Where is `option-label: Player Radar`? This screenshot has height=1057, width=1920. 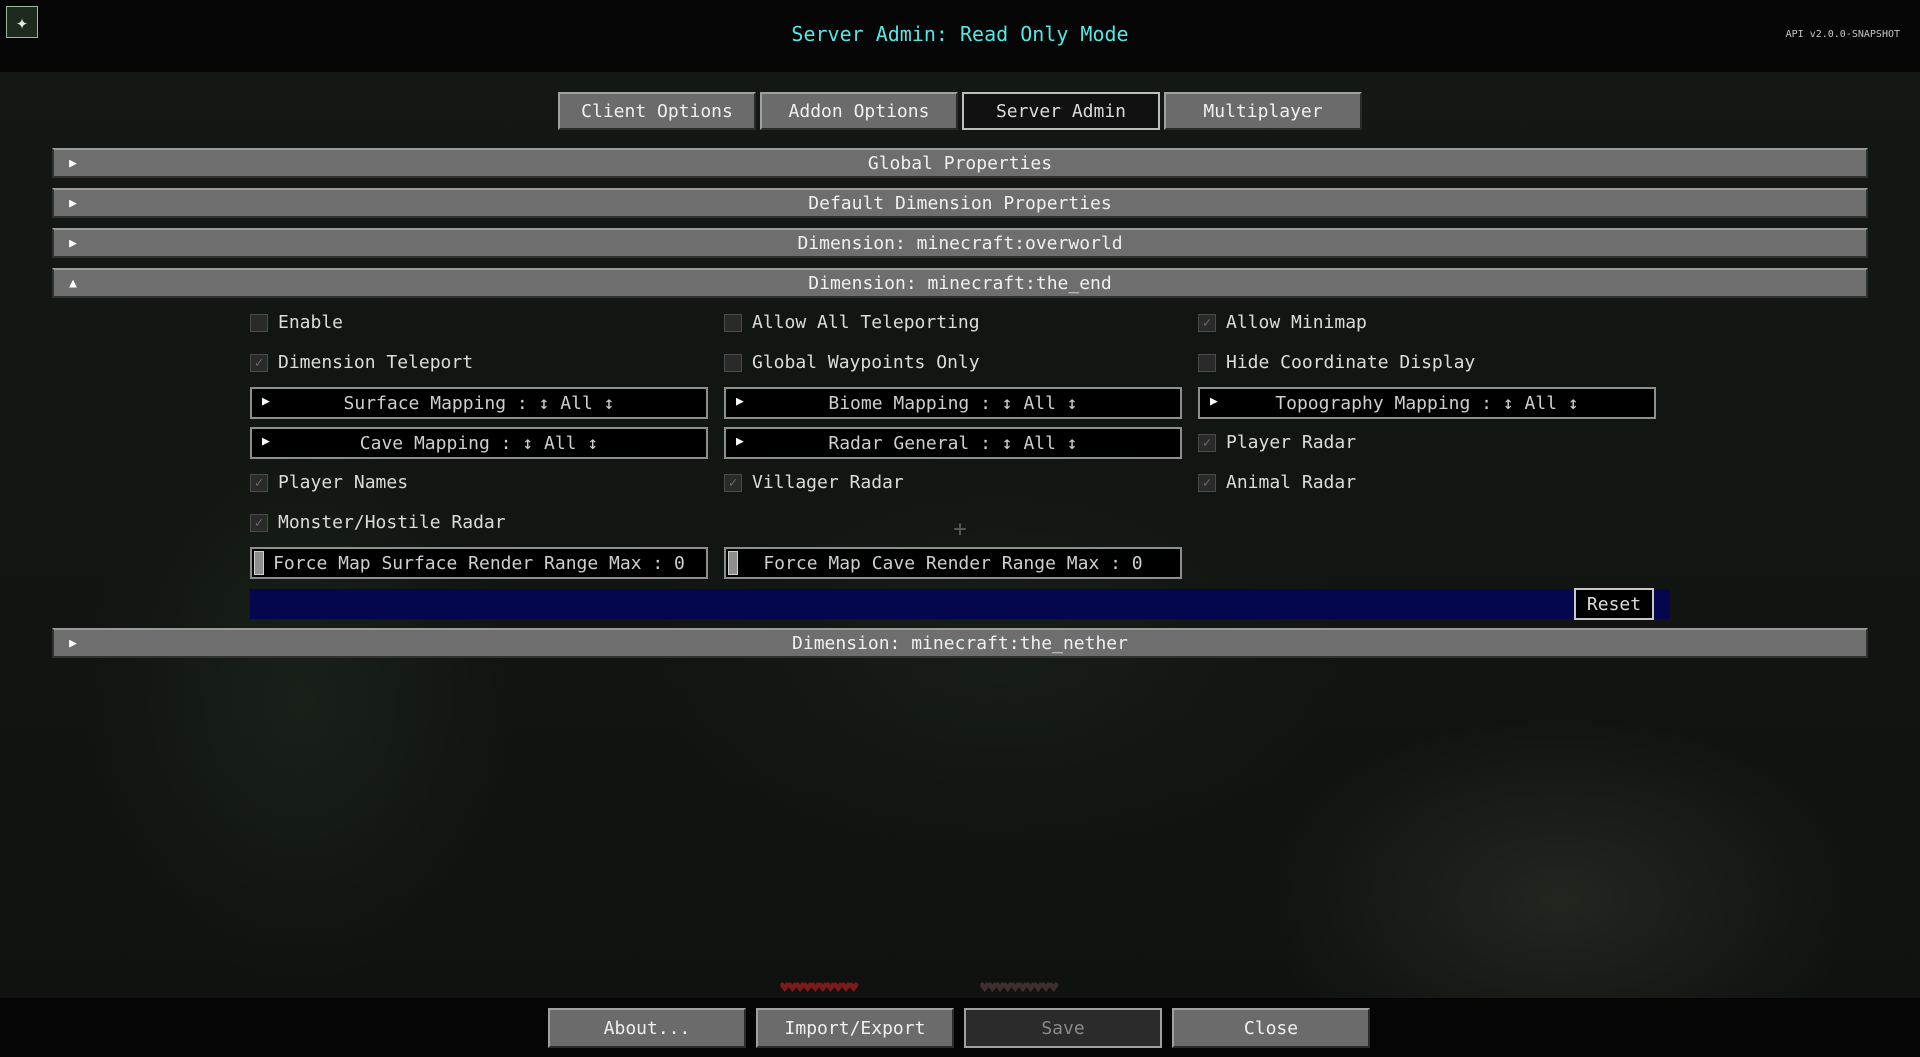 option-label: Player Radar is located at coordinates (1291, 442).